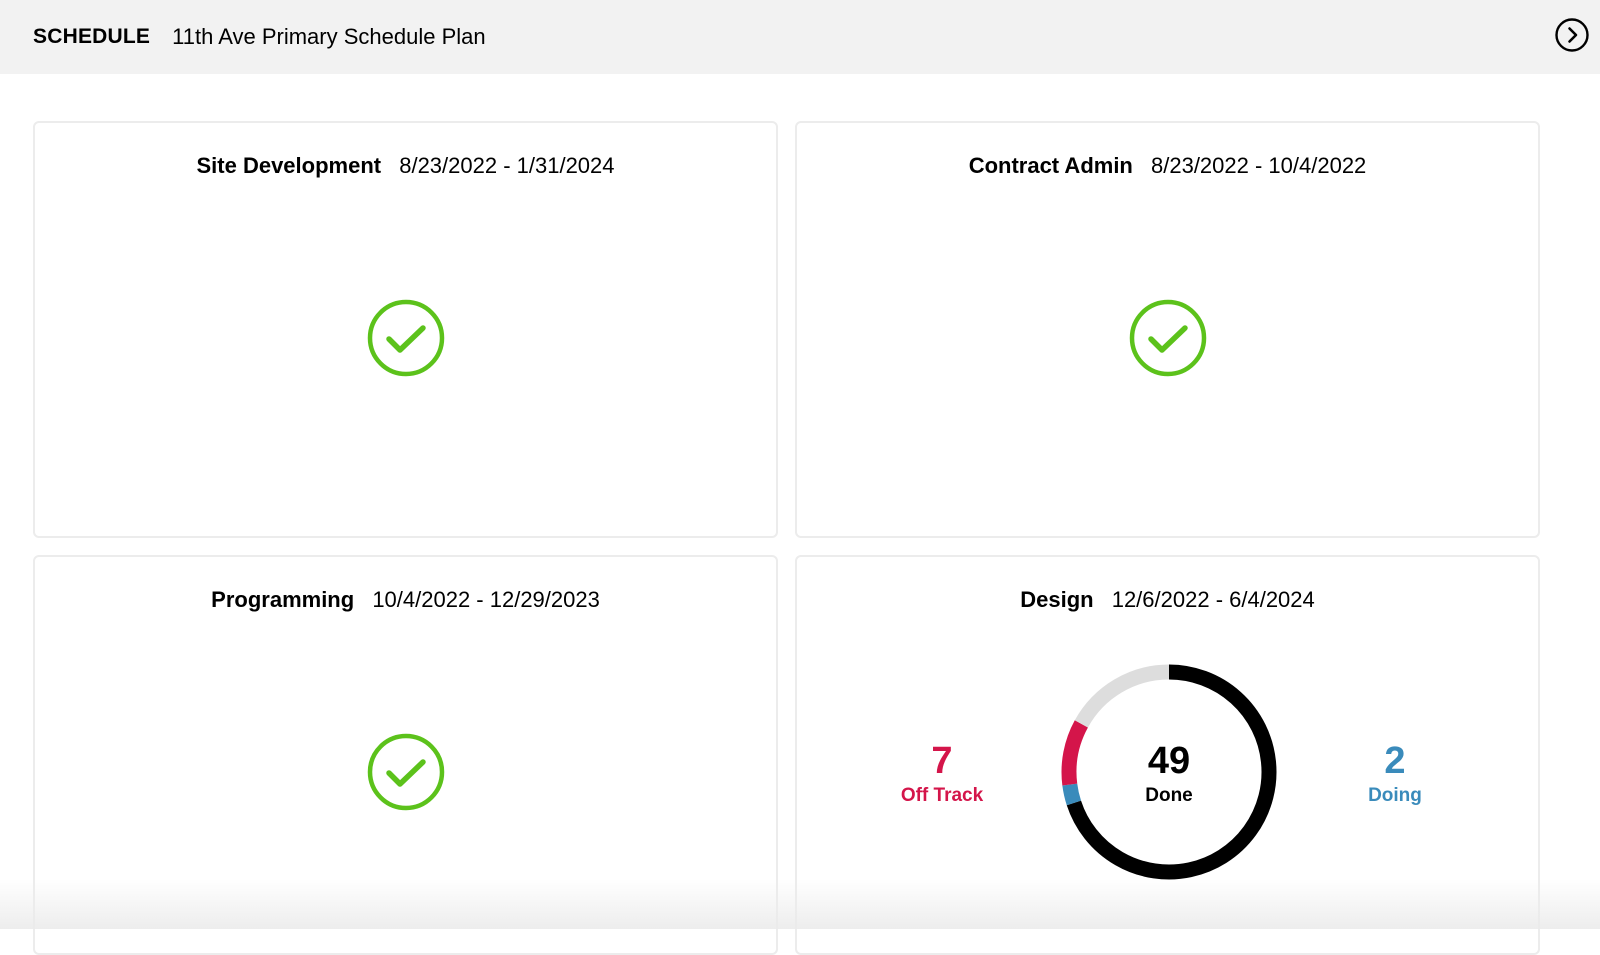 Image resolution: width=1600 pixels, height=955 pixels. What do you see at coordinates (942, 761) in the screenshot?
I see `off-track-count: 7` at bounding box center [942, 761].